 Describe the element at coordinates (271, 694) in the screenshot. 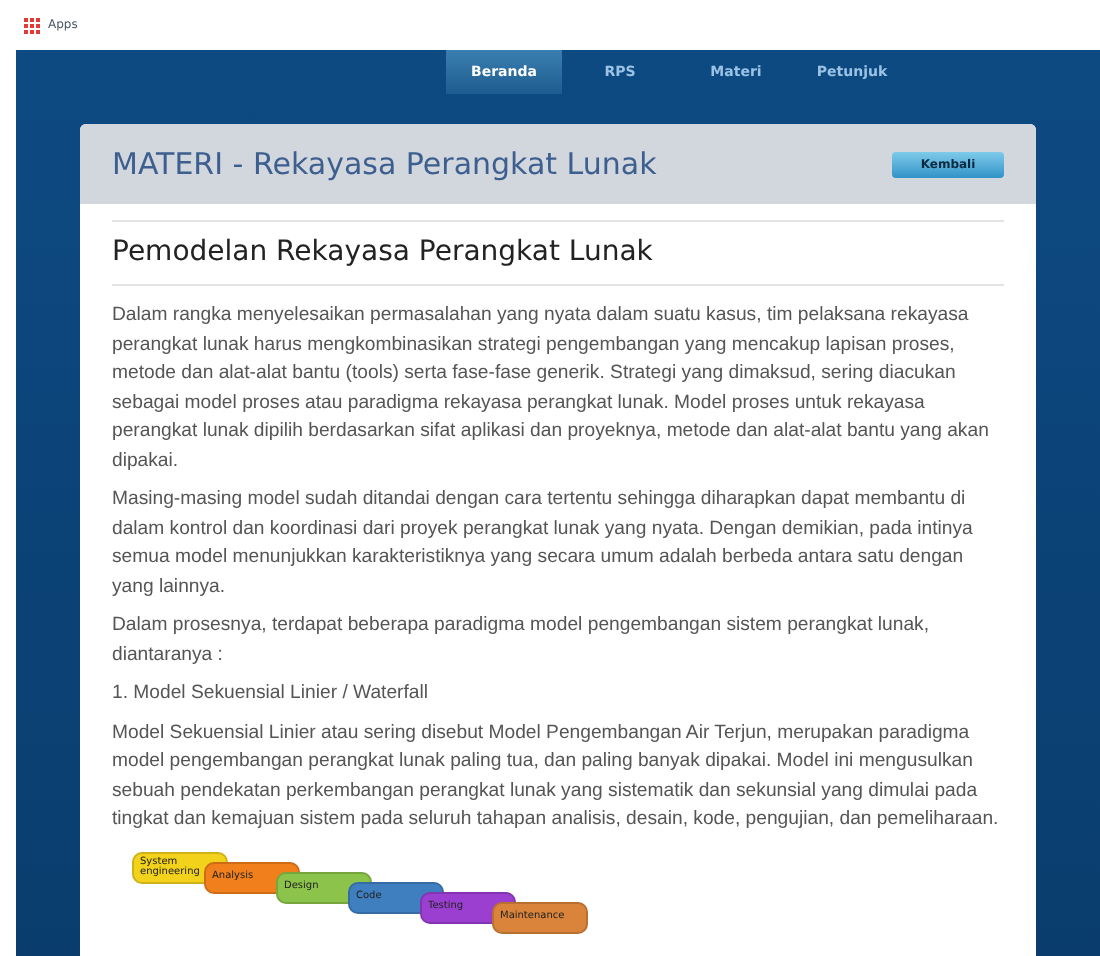

I see `article-paragraph: 1. Model Sekuensial Linier / Waterfall` at that location.